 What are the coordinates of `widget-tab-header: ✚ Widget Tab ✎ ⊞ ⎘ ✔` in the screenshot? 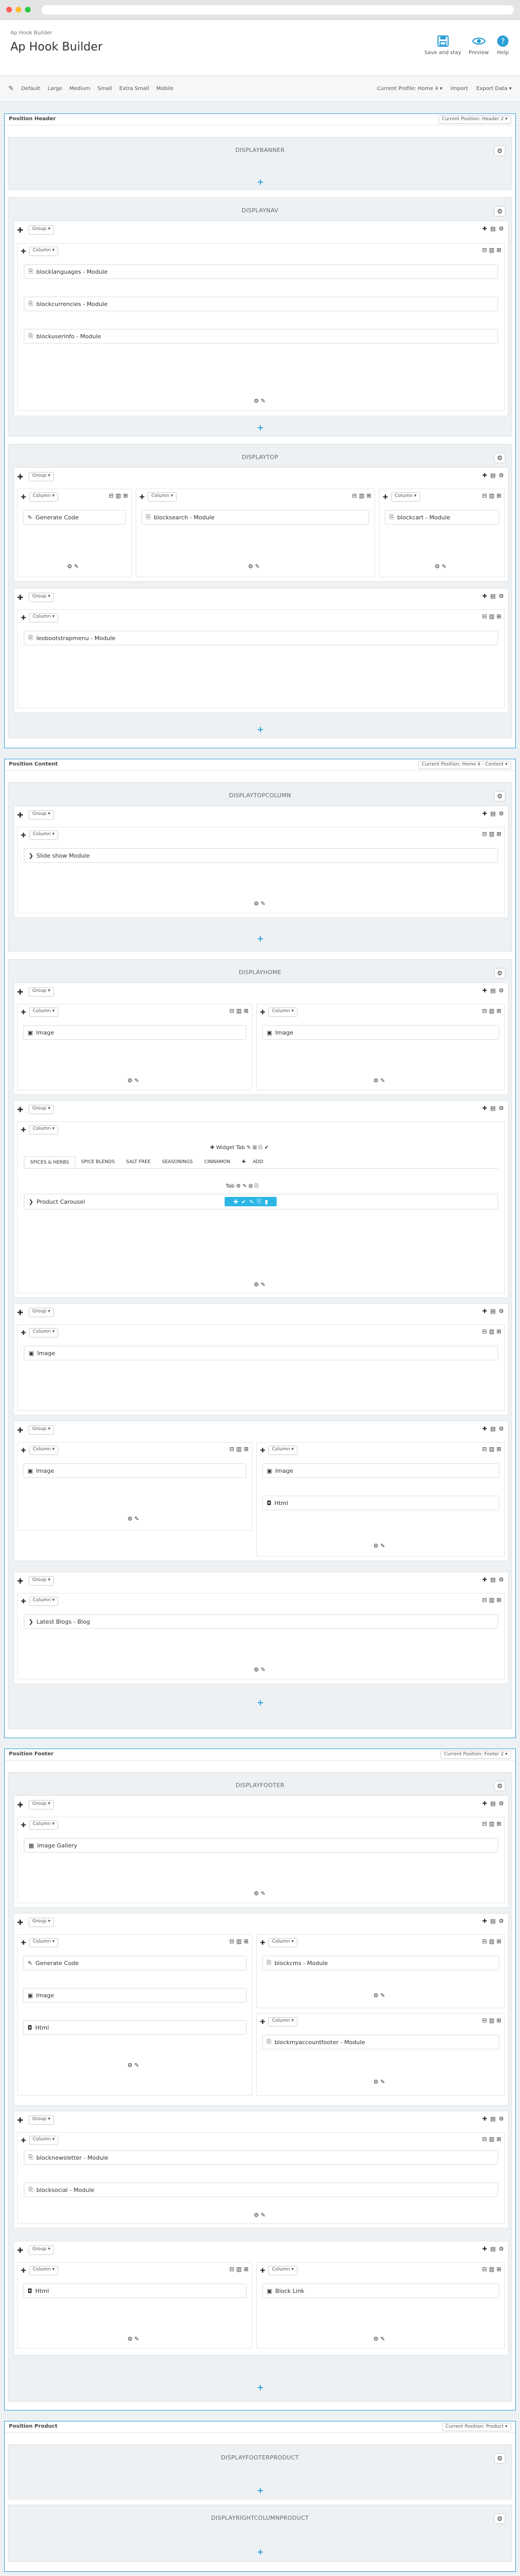 It's located at (240, 1148).